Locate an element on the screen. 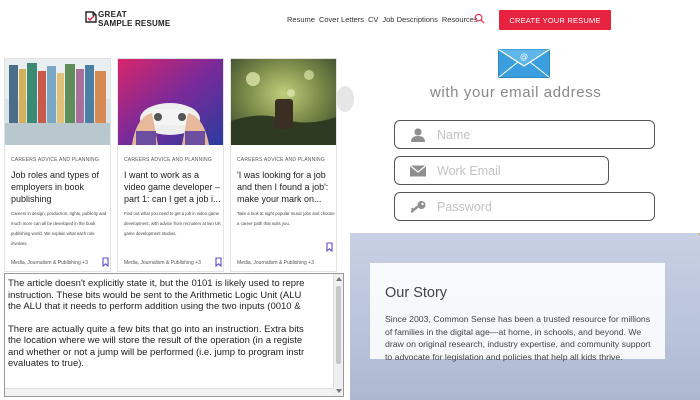 The width and height of the screenshot is (700, 400). horizontal-scrollbar is located at coordinates (169, 392).